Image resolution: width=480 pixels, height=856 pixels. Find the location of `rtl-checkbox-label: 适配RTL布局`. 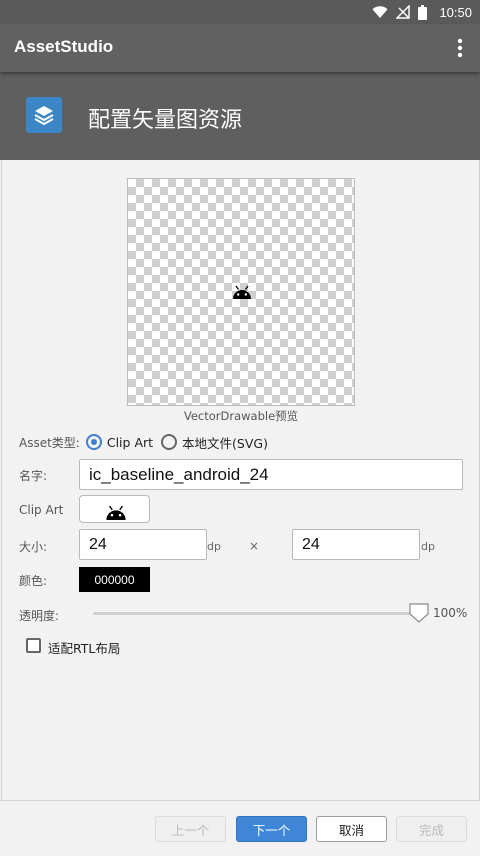

rtl-checkbox-label: 适配RTL布局 is located at coordinates (84, 647).